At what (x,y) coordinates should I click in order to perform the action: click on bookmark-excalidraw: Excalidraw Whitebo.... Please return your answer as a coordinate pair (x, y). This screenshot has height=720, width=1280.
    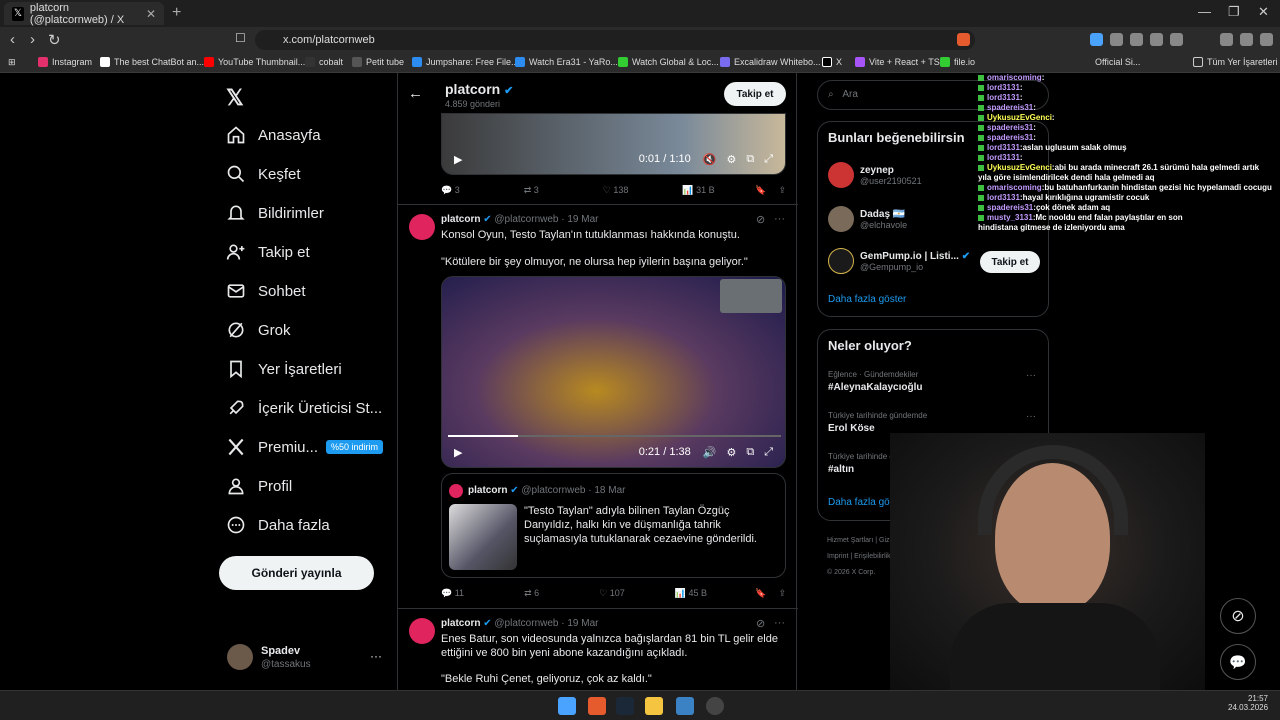
    Looking at the image, I should click on (770, 62).